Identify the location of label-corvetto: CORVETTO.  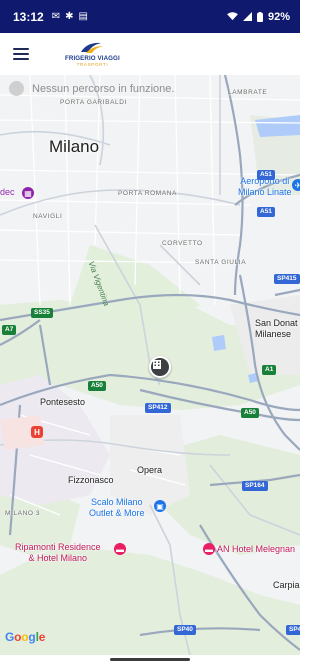
(182, 243).